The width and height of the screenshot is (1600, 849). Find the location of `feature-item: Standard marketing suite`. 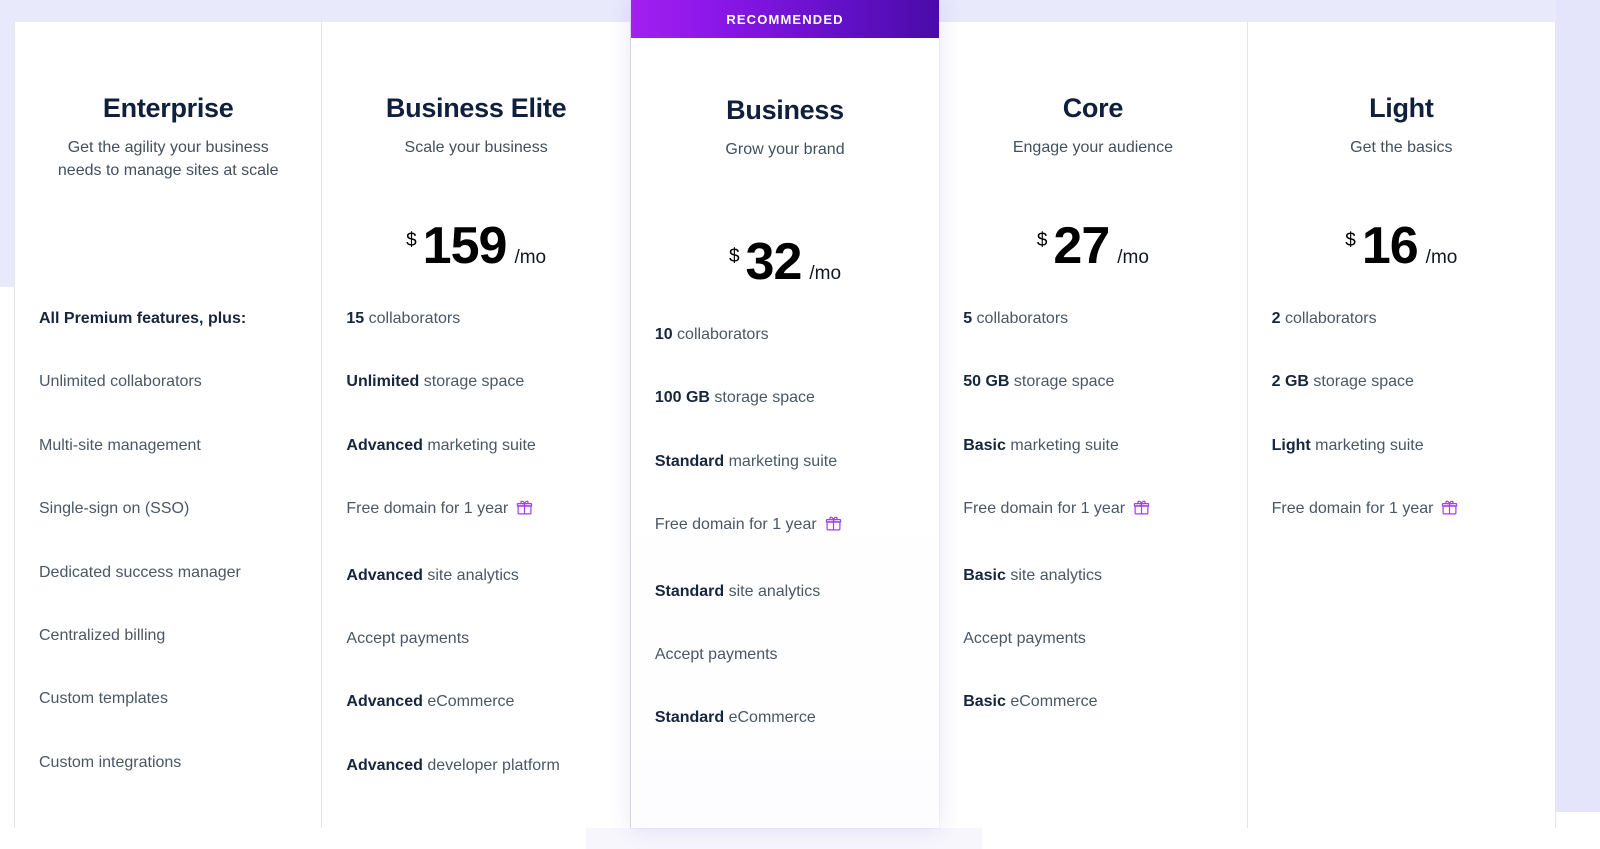

feature-item: Standard marketing suite is located at coordinates (785, 462).